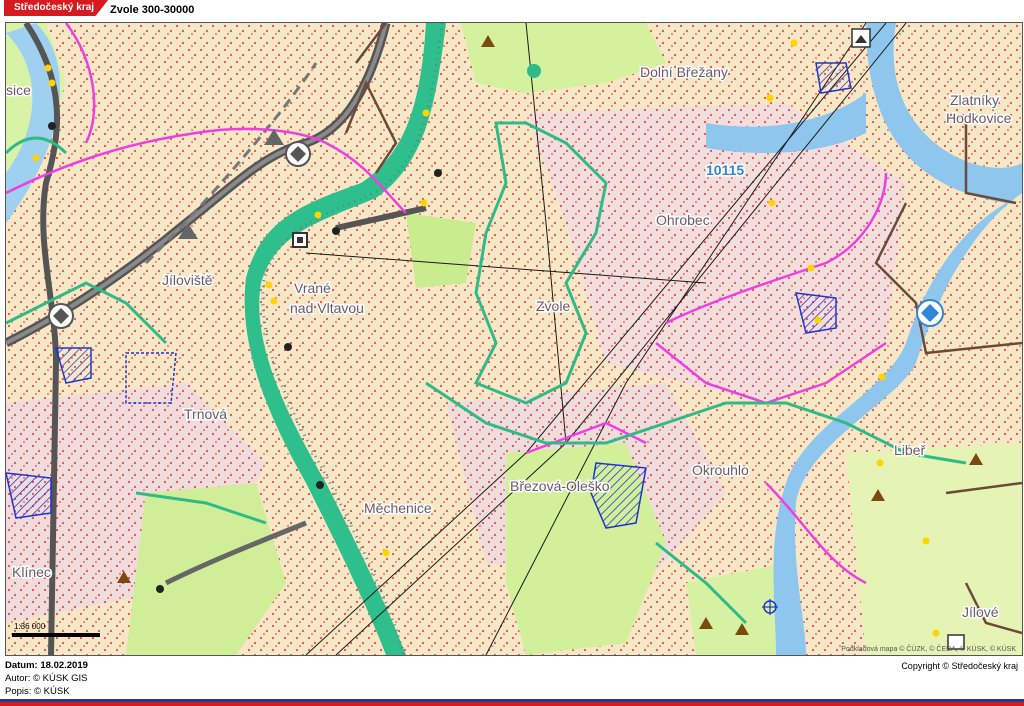 This screenshot has width=1024, height=706. What do you see at coordinates (930, 313) in the screenshot?
I see `port-icon` at bounding box center [930, 313].